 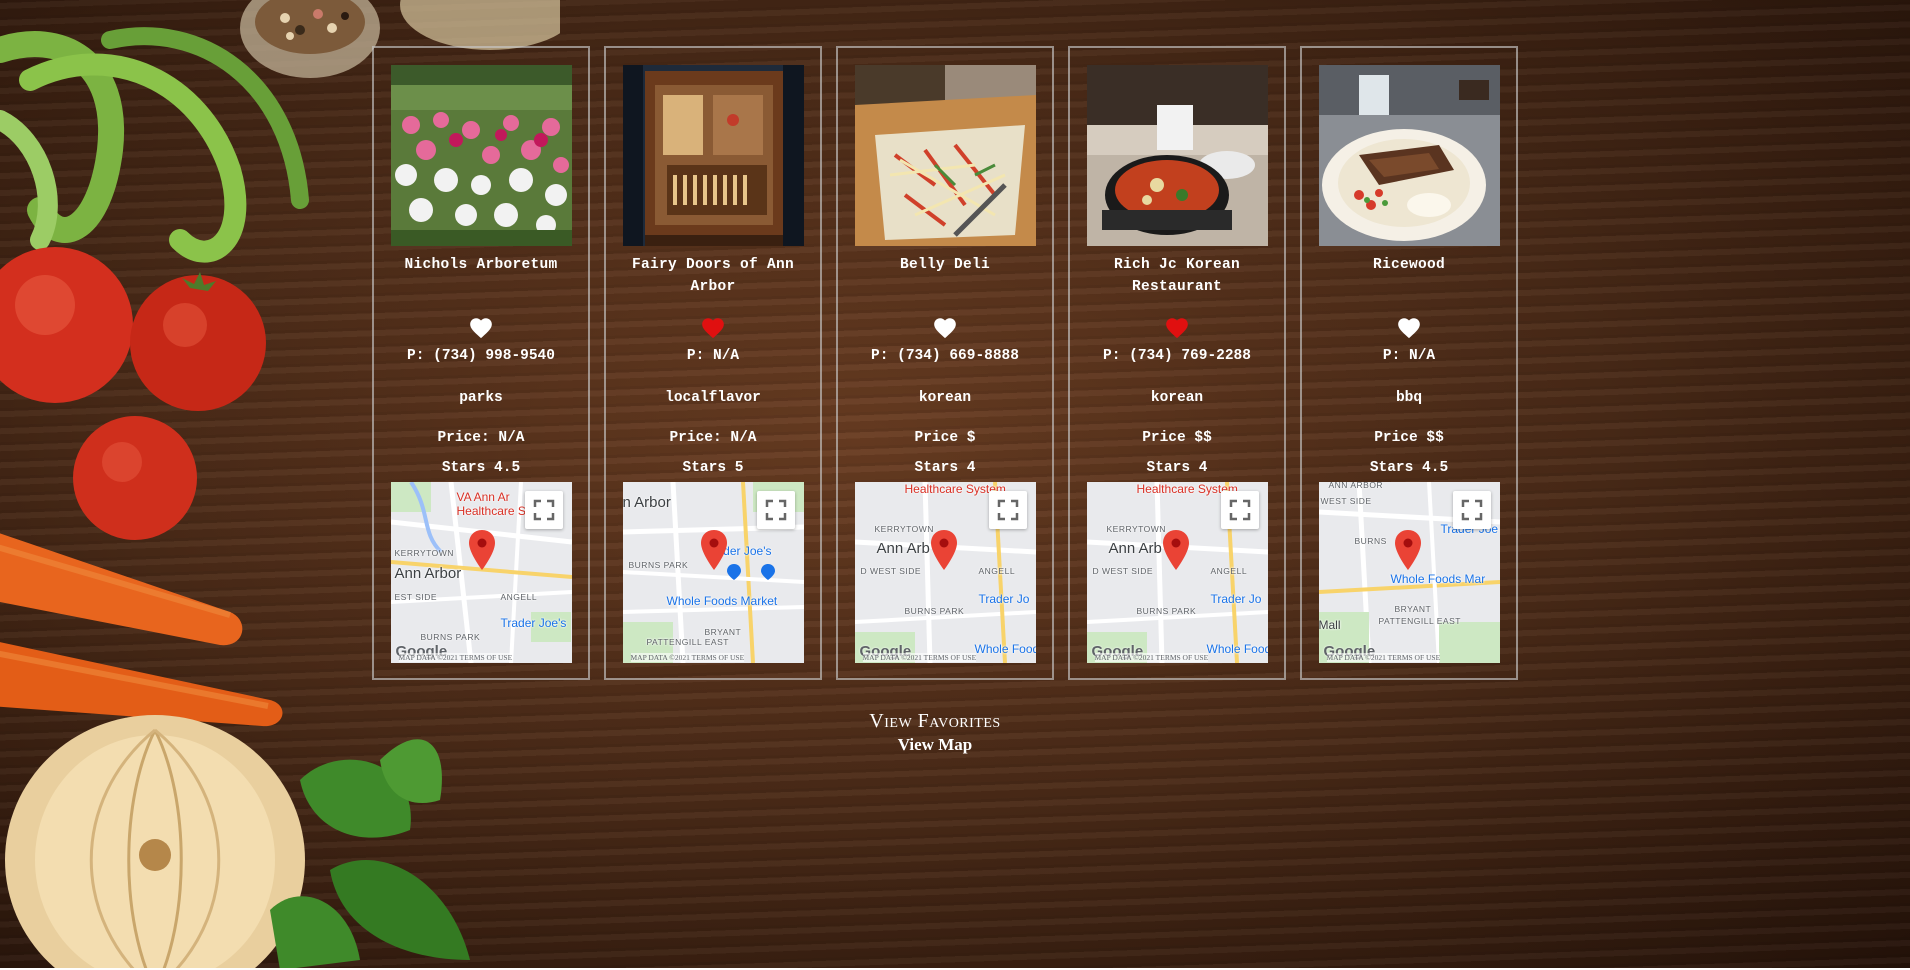 I want to click on place-name: Ricewood, so click(x=1408, y=265).